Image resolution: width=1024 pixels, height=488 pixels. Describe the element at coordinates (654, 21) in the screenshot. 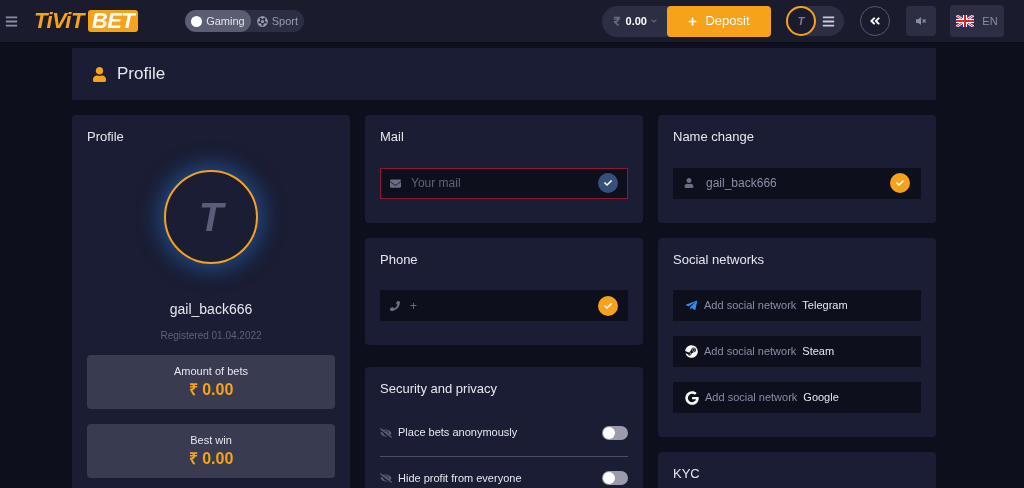

I see `chevron-down-icon` at that location.